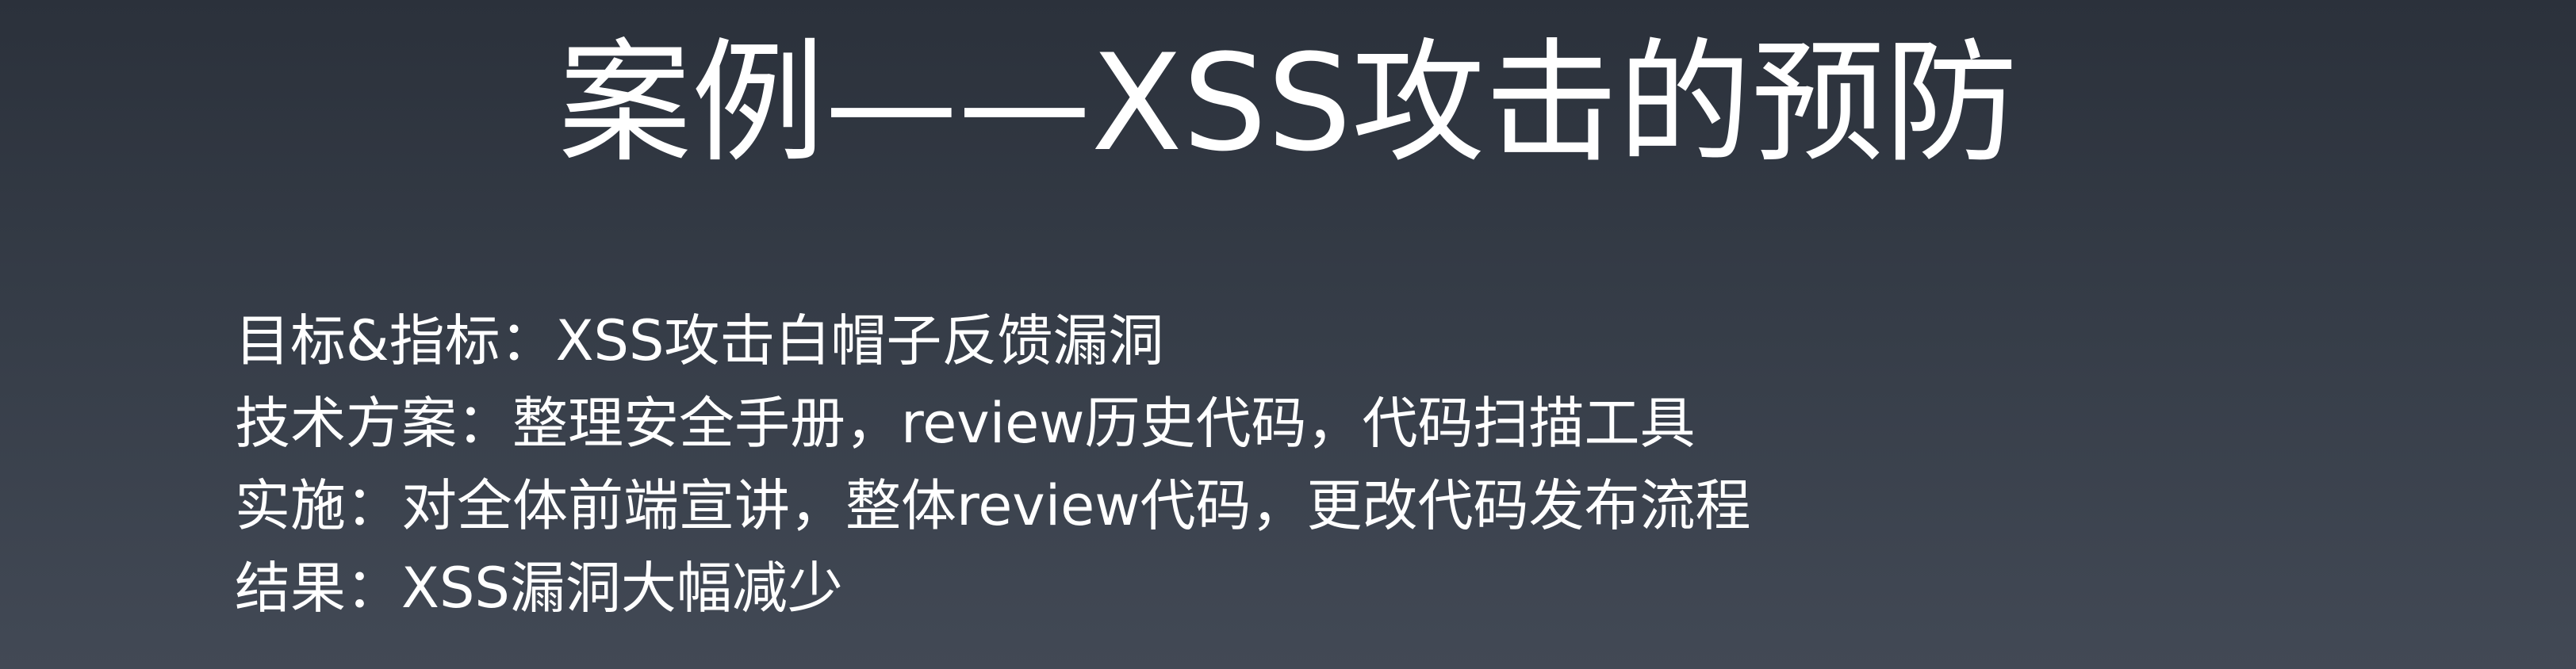 The width and height of the screenshot is (2576, 669). I want to click on bullet-goal: 目标&指标：XSS攻击白帽子反馈漏洞, so click(699, 340).